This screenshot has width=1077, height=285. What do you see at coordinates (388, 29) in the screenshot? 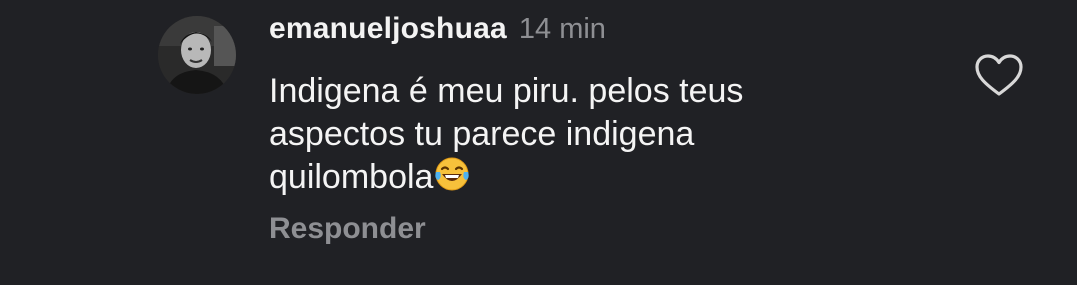
I see `username: emanueljoshuaa` at bounding box center [388, 29].